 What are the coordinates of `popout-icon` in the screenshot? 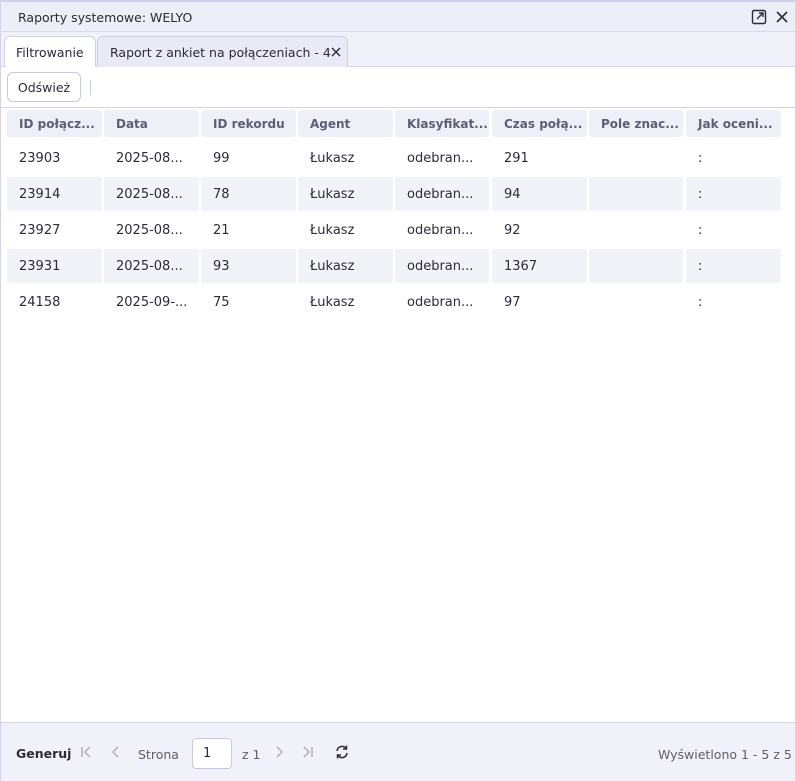 It's located at (759, 17).